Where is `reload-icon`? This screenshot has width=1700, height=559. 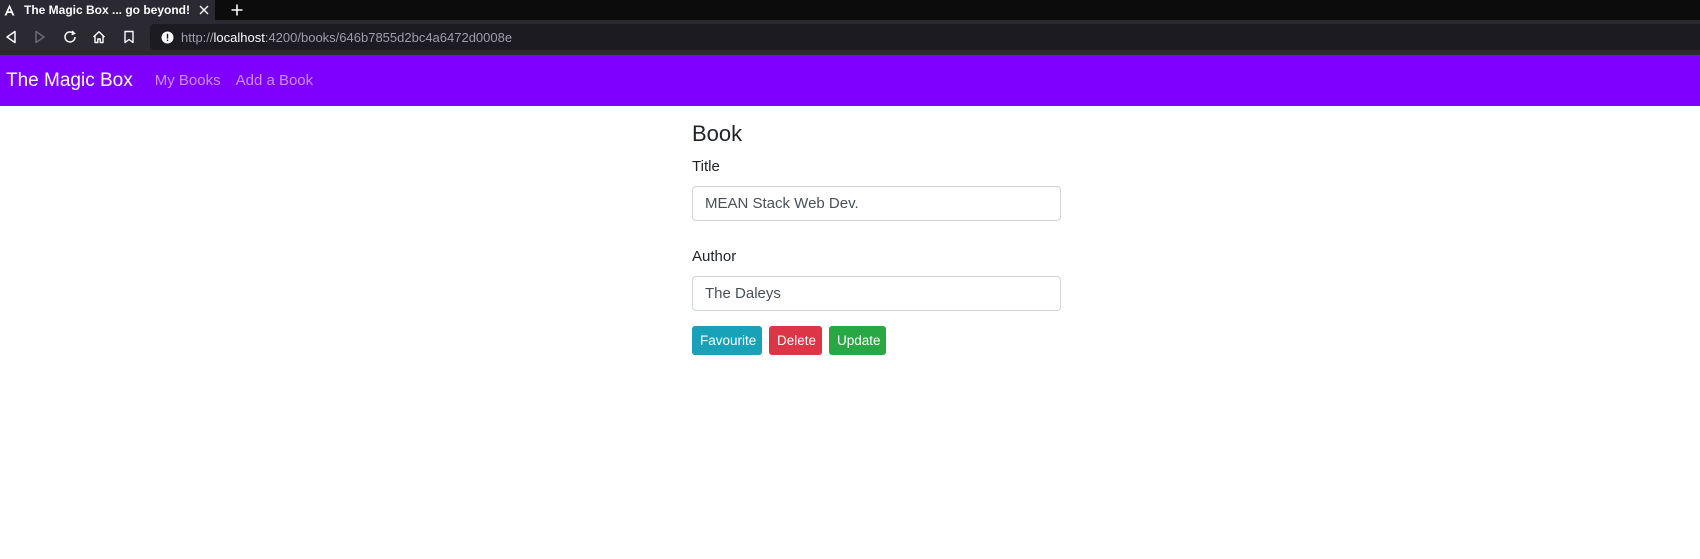
reload-icon is located at coordinates (70, 37).